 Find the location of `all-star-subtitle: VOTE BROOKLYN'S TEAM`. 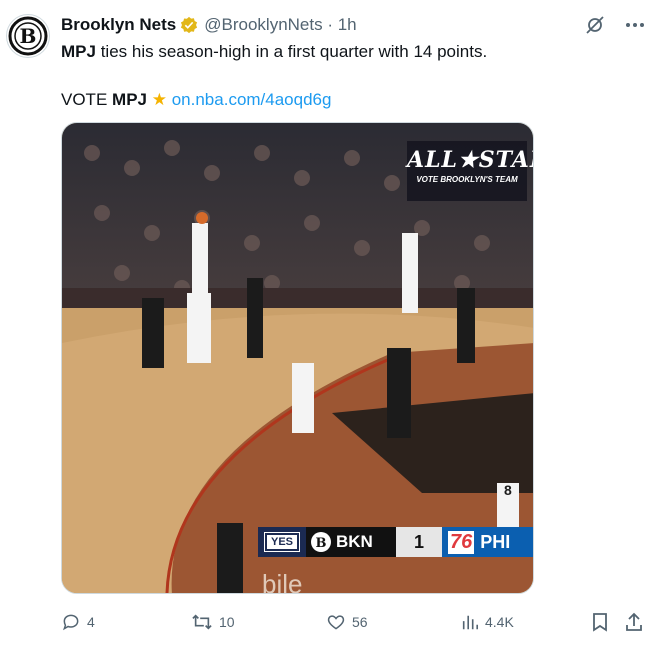

all-star-subtitle: VOTE BROOKLYN'S TEAM is located at coordinates (467, 179).